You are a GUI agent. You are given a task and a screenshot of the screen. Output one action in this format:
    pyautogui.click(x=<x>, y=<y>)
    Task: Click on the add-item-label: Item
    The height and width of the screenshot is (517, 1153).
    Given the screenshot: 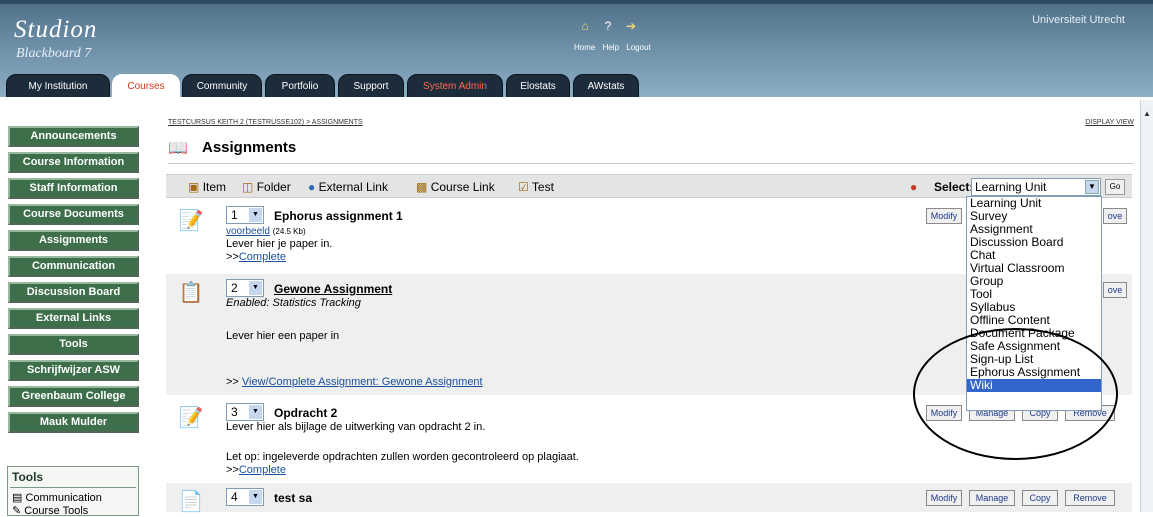 What is the action you would take?
    pyautogui.click(x=214, y=187)
    